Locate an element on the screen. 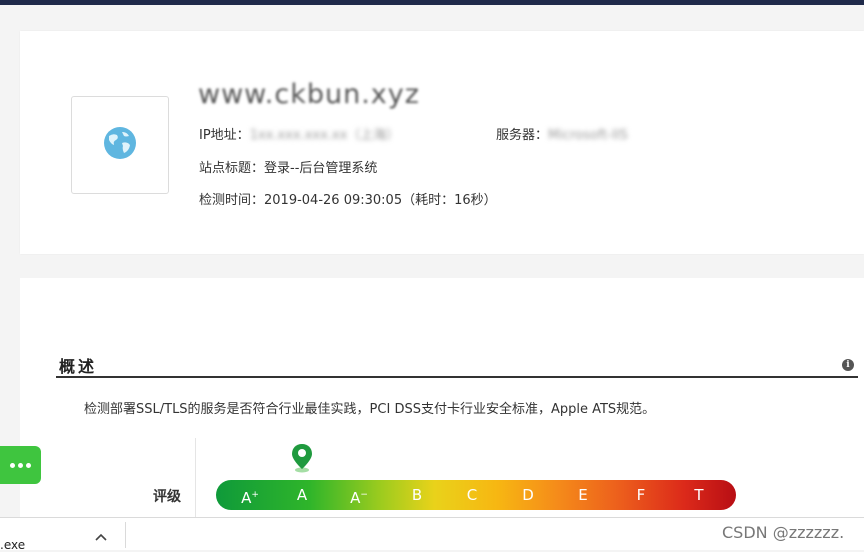 The image size is (864, 552). location-pin-icon is located at coordinates (302, 460).